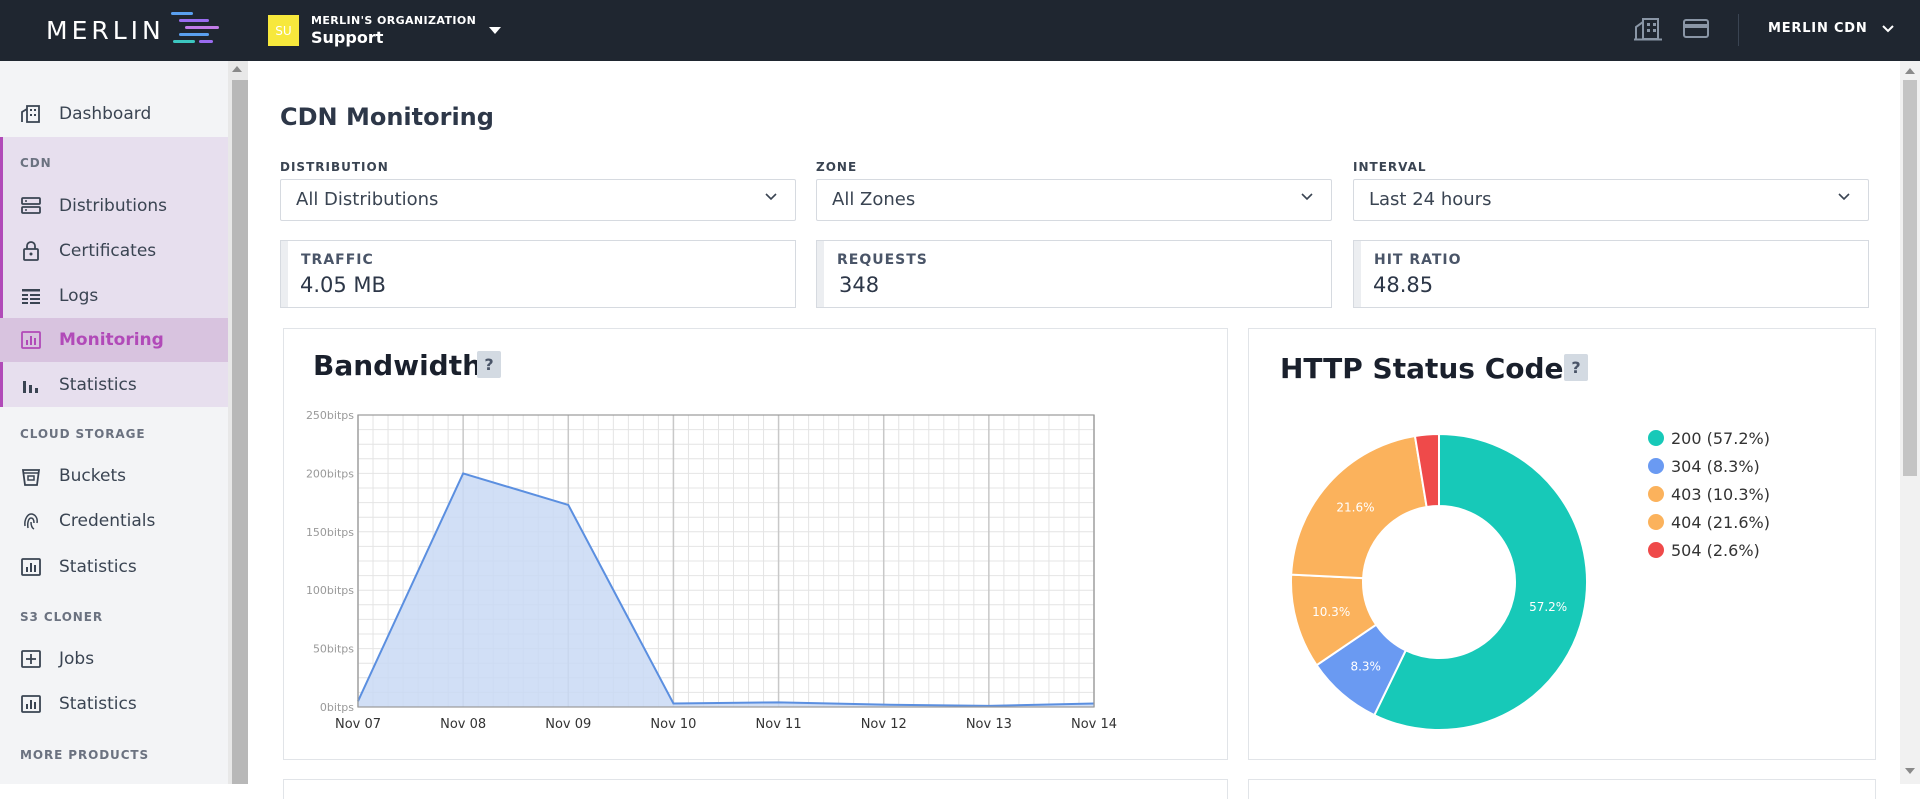 The image size is (1920, 799). What do you see at coordinates (538, 274) in the screenshot?
I see `traffic-stat: TRAFFIC 4.05 MB` at bounding box center [538, 274].